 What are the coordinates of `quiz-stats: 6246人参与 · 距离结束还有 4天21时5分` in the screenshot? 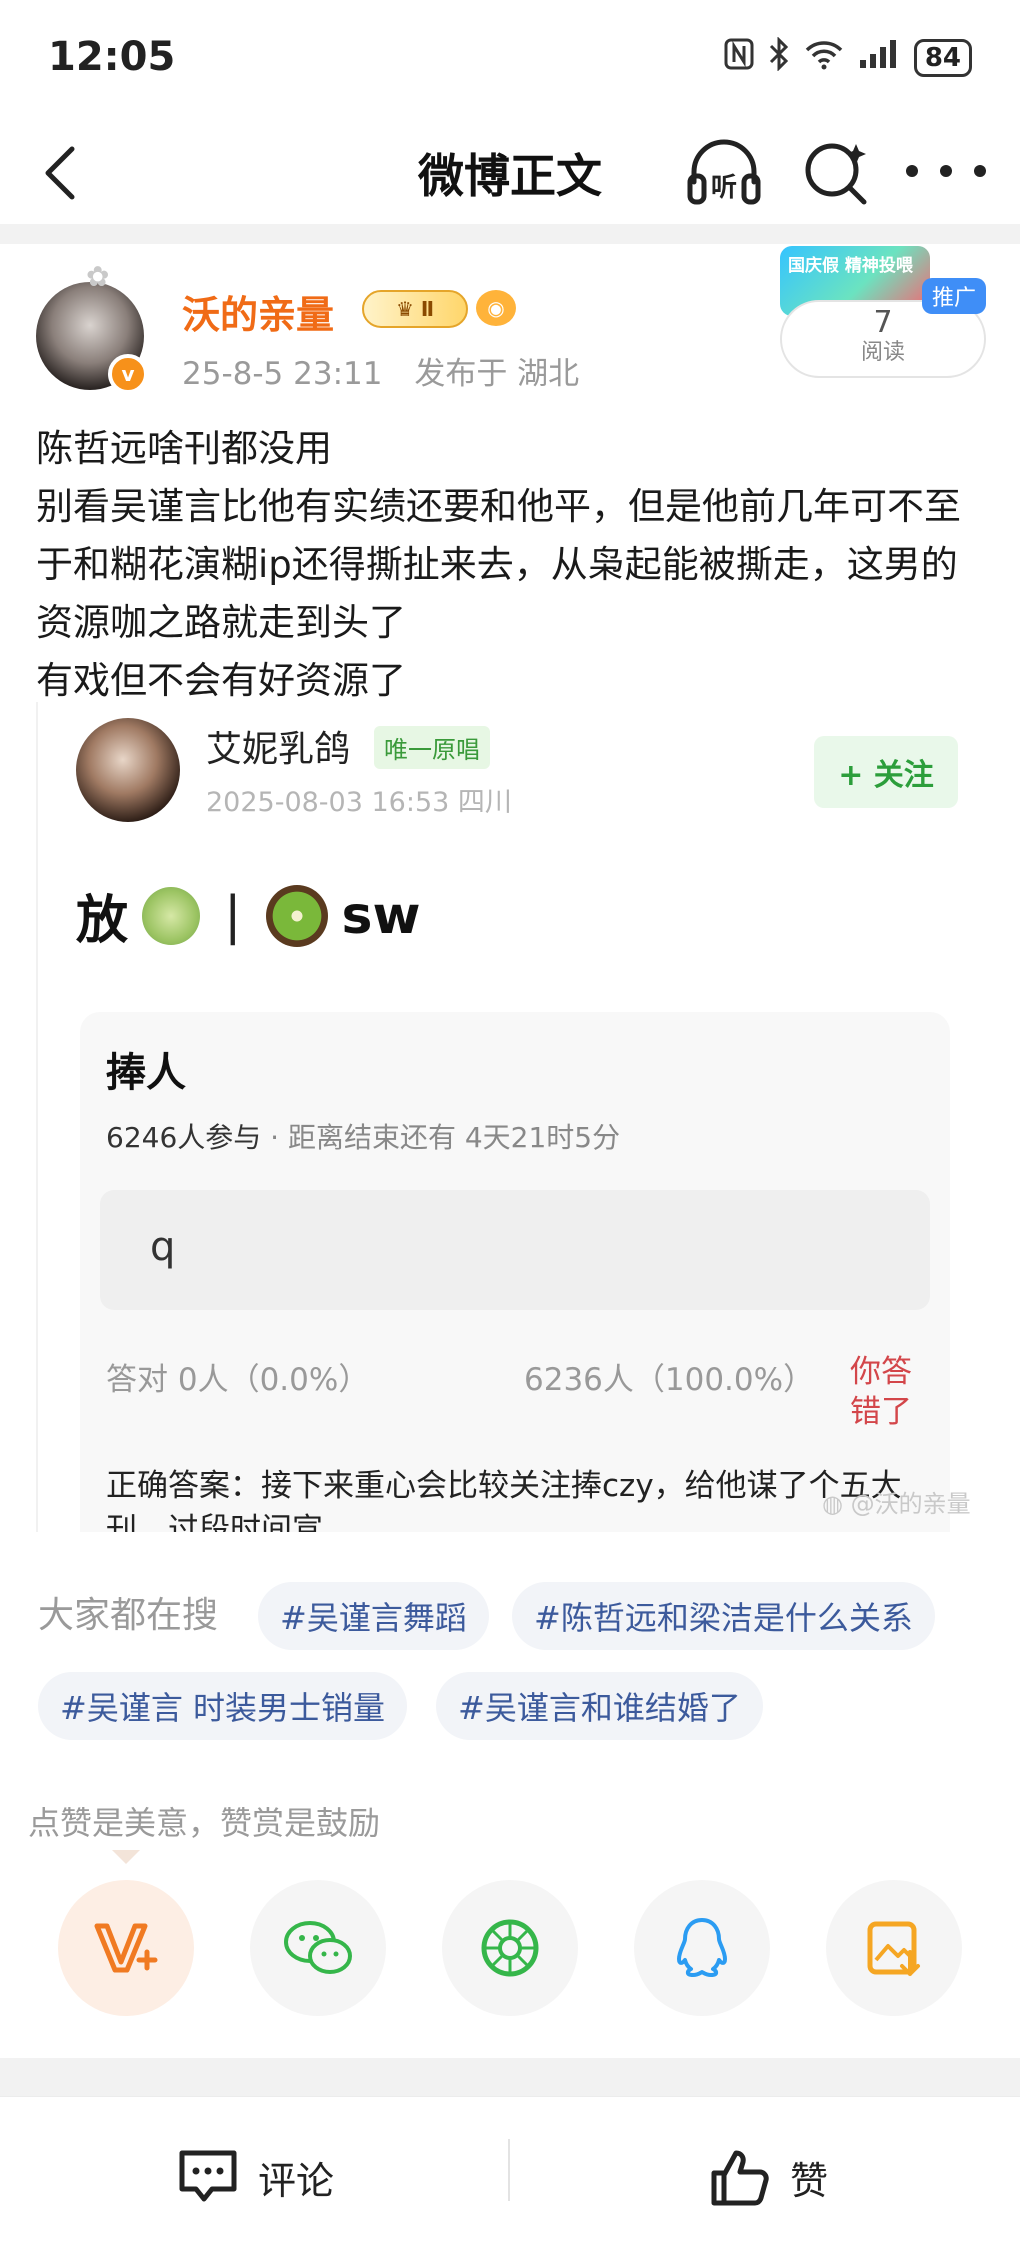 It's located at (363, 1136).